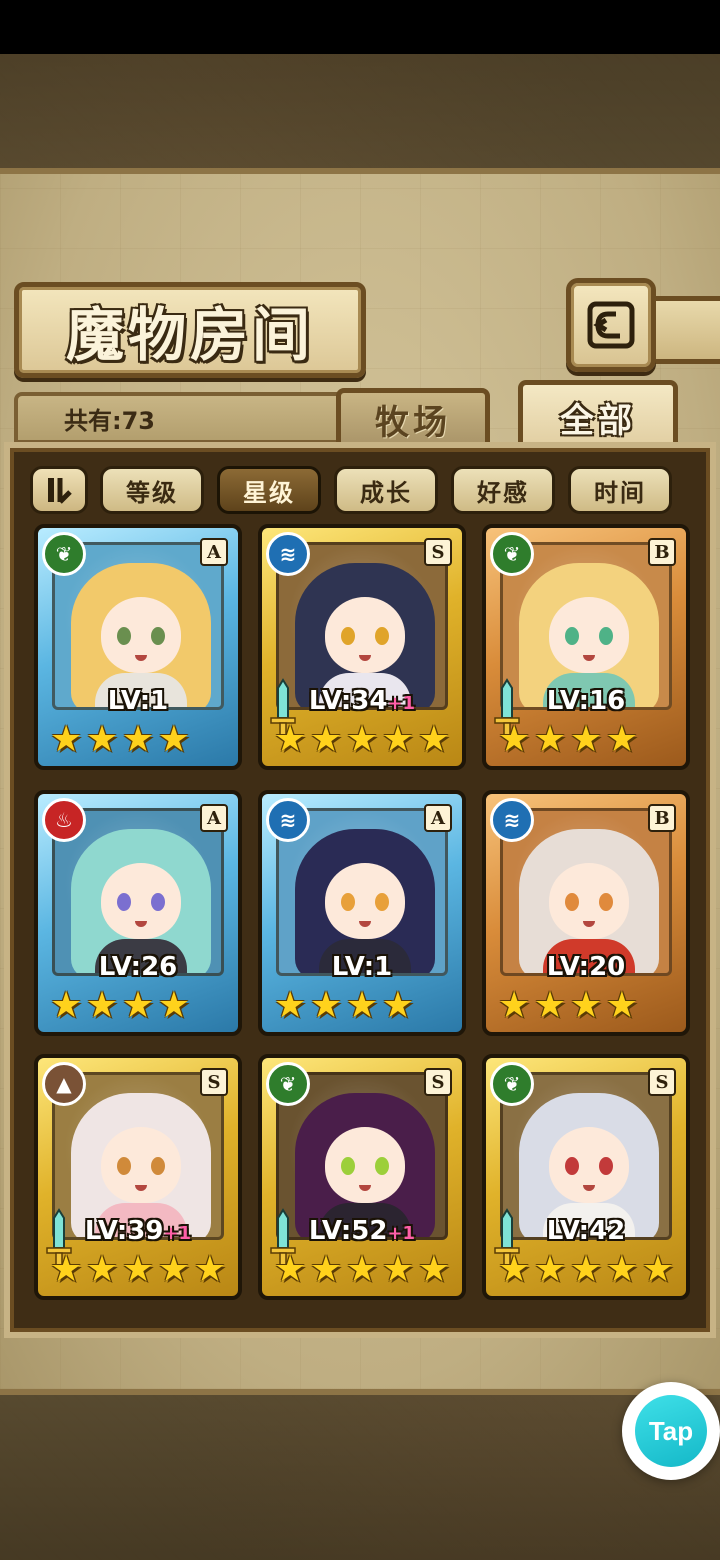  I want to click on back-arrow-icon, so click(611, 325).